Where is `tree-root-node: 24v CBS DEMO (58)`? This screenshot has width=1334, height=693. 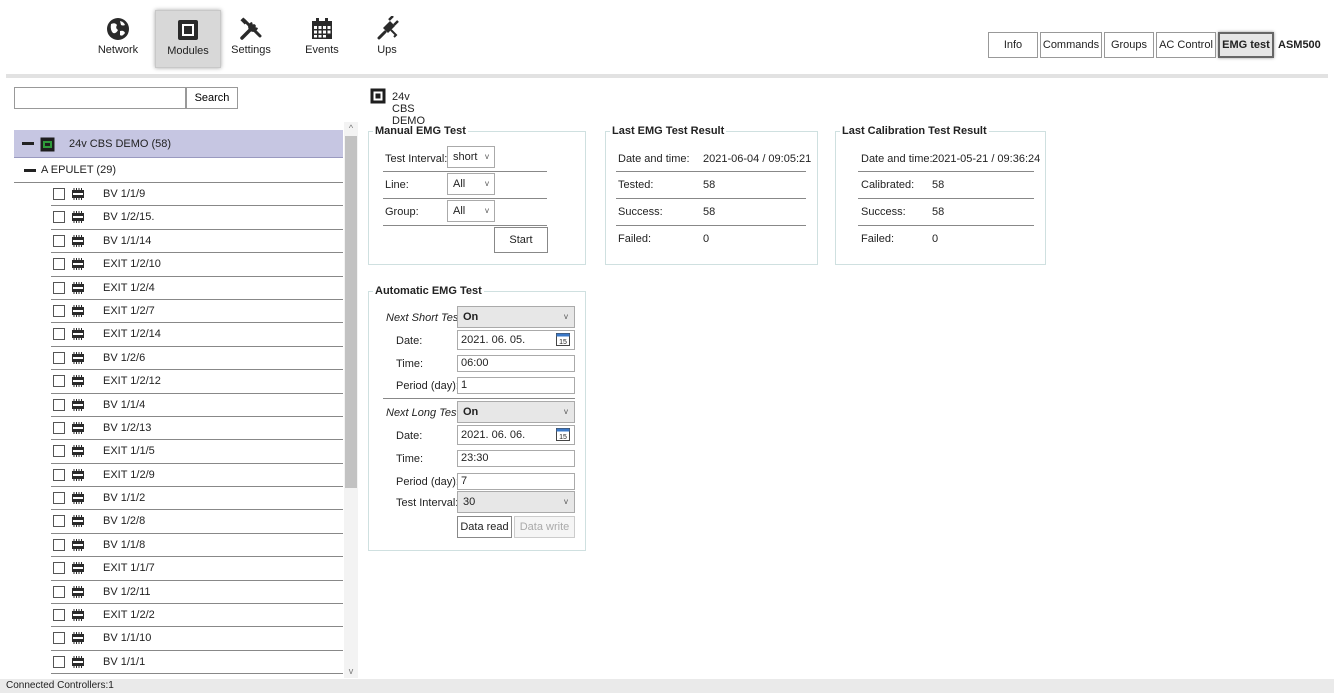
tree-root-node: 24v CBS DEMO (58) is located at coordinates (178, 144).